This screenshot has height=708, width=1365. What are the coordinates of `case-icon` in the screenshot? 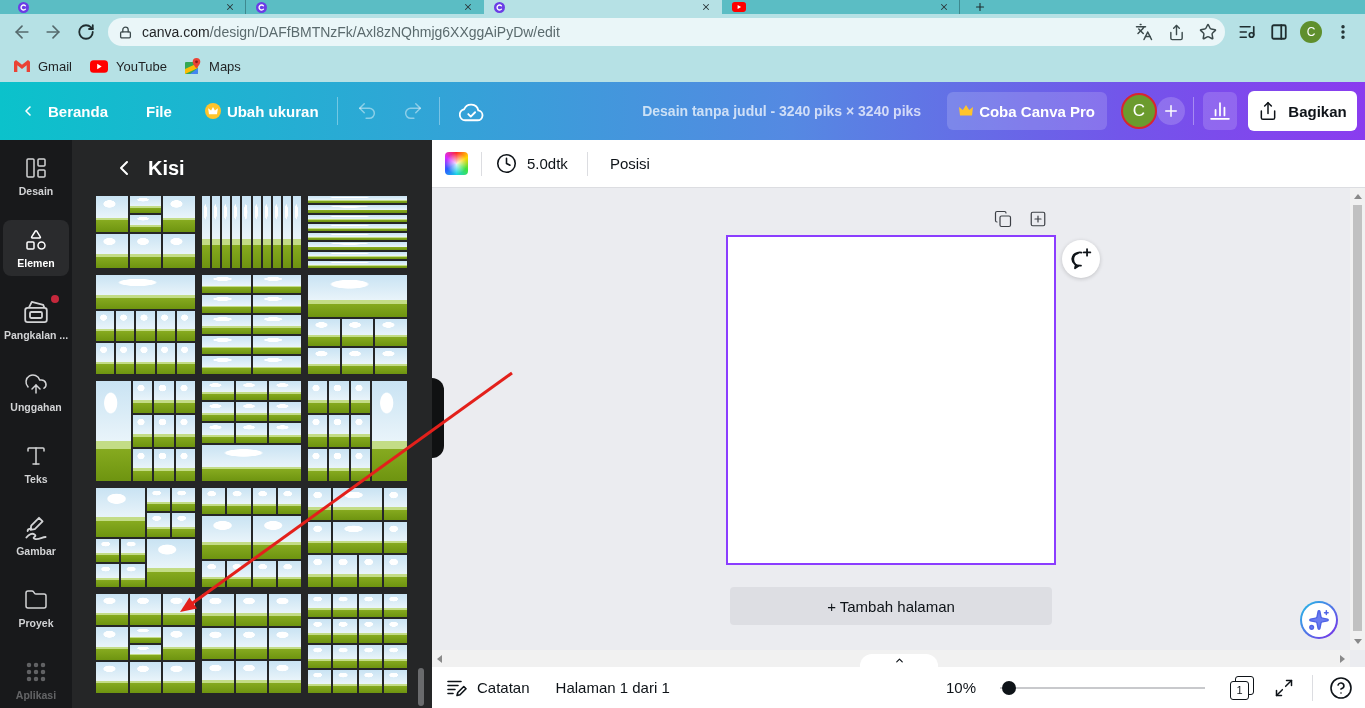 It's located at (36, 311).